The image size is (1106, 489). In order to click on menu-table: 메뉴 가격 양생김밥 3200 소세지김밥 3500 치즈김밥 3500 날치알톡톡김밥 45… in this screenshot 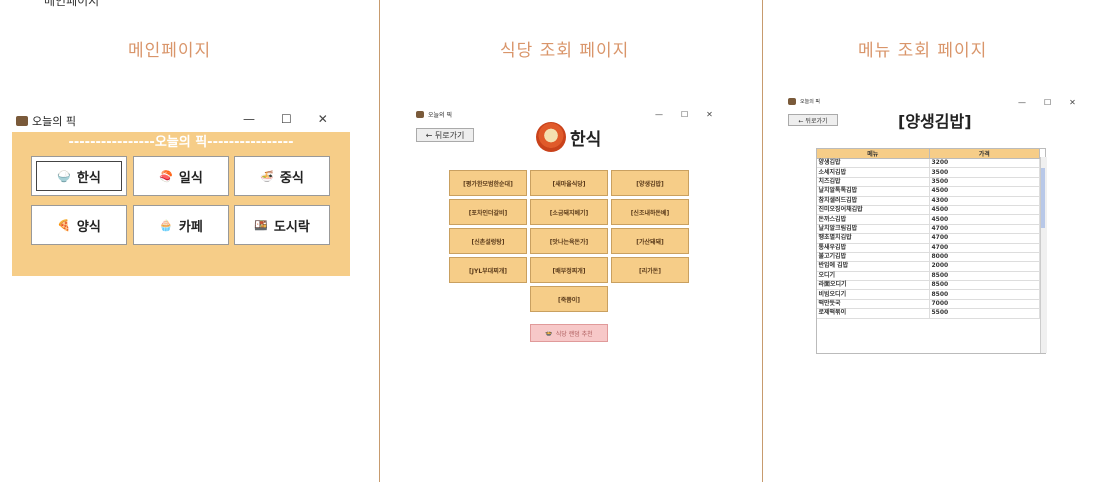, I will do `click(928, 233)`.